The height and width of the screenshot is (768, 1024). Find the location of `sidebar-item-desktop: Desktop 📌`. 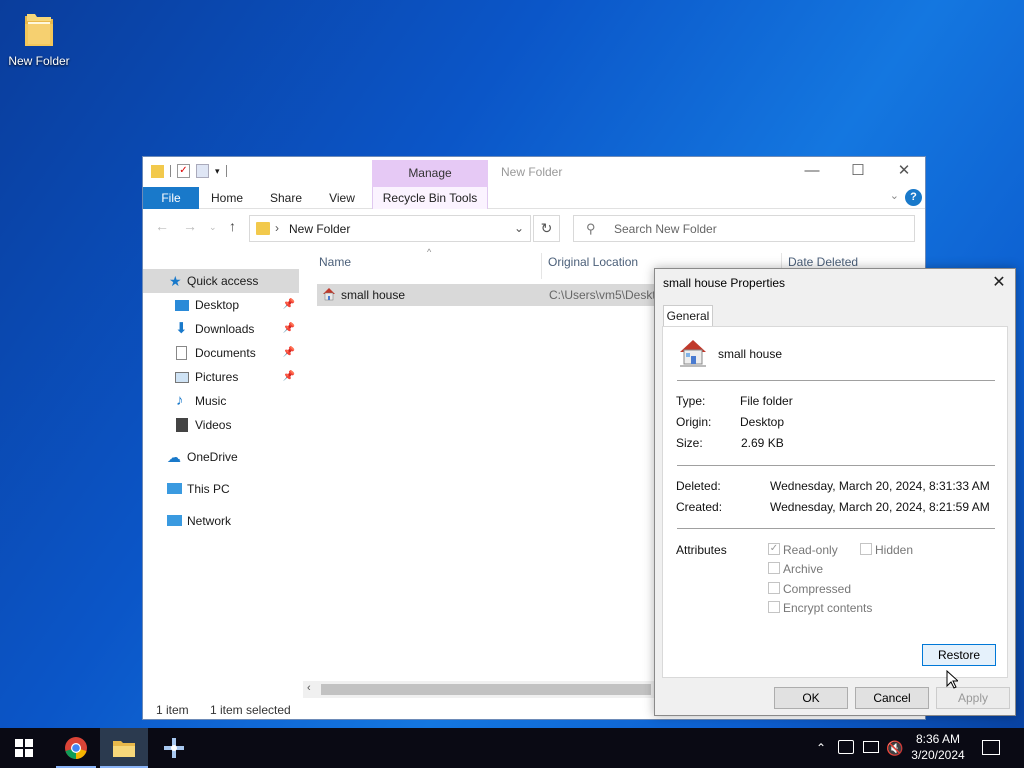

sidebar-item-desktop: Desktop 📌 is located at coordinates (221, 305).